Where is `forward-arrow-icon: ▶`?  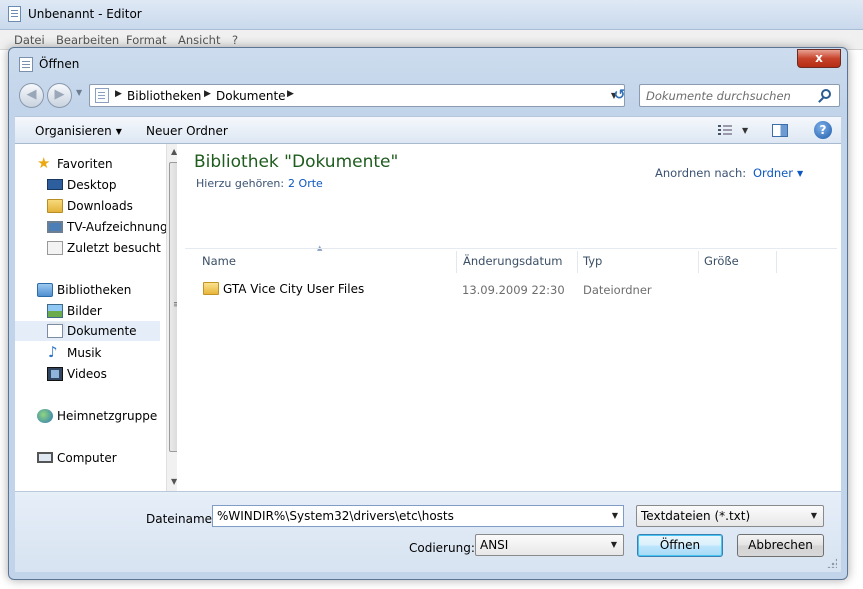 forward-arrow-icon: ▶ is located at coordinates (59, 94).